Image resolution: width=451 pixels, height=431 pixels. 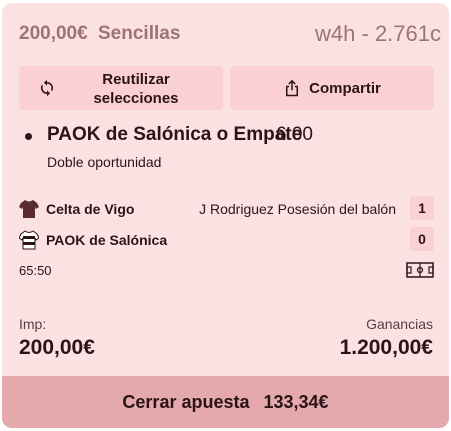 I want to click on share-label: Compartir, so click(x=345, y=88).